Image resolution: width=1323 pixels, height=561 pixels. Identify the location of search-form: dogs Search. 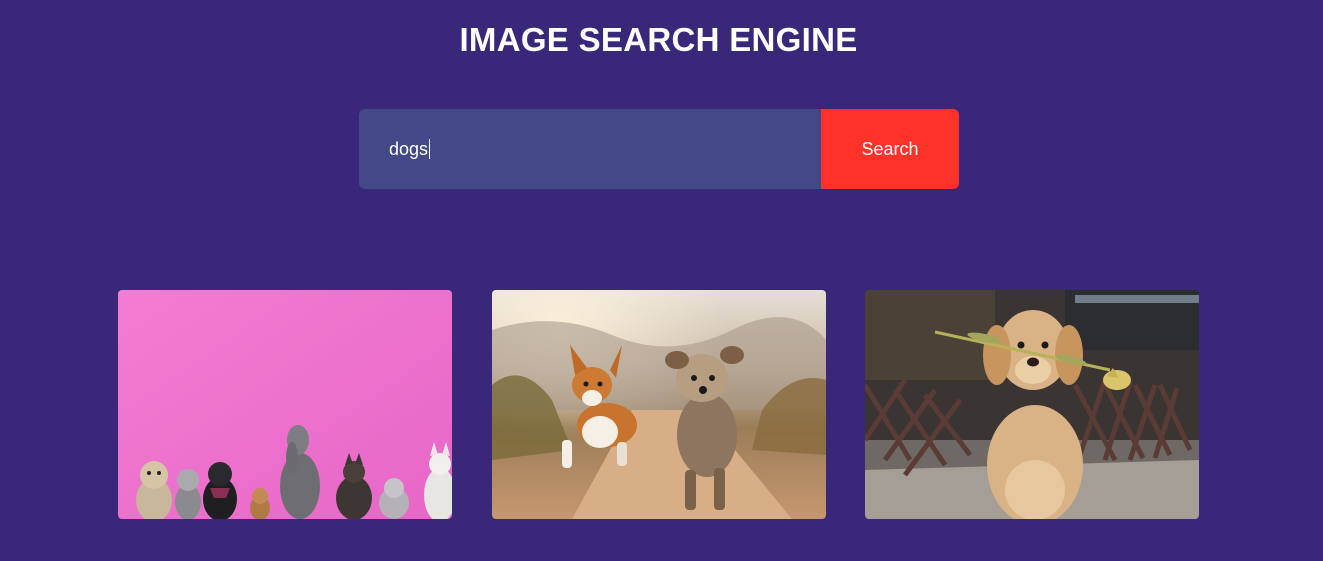
(659, 149).